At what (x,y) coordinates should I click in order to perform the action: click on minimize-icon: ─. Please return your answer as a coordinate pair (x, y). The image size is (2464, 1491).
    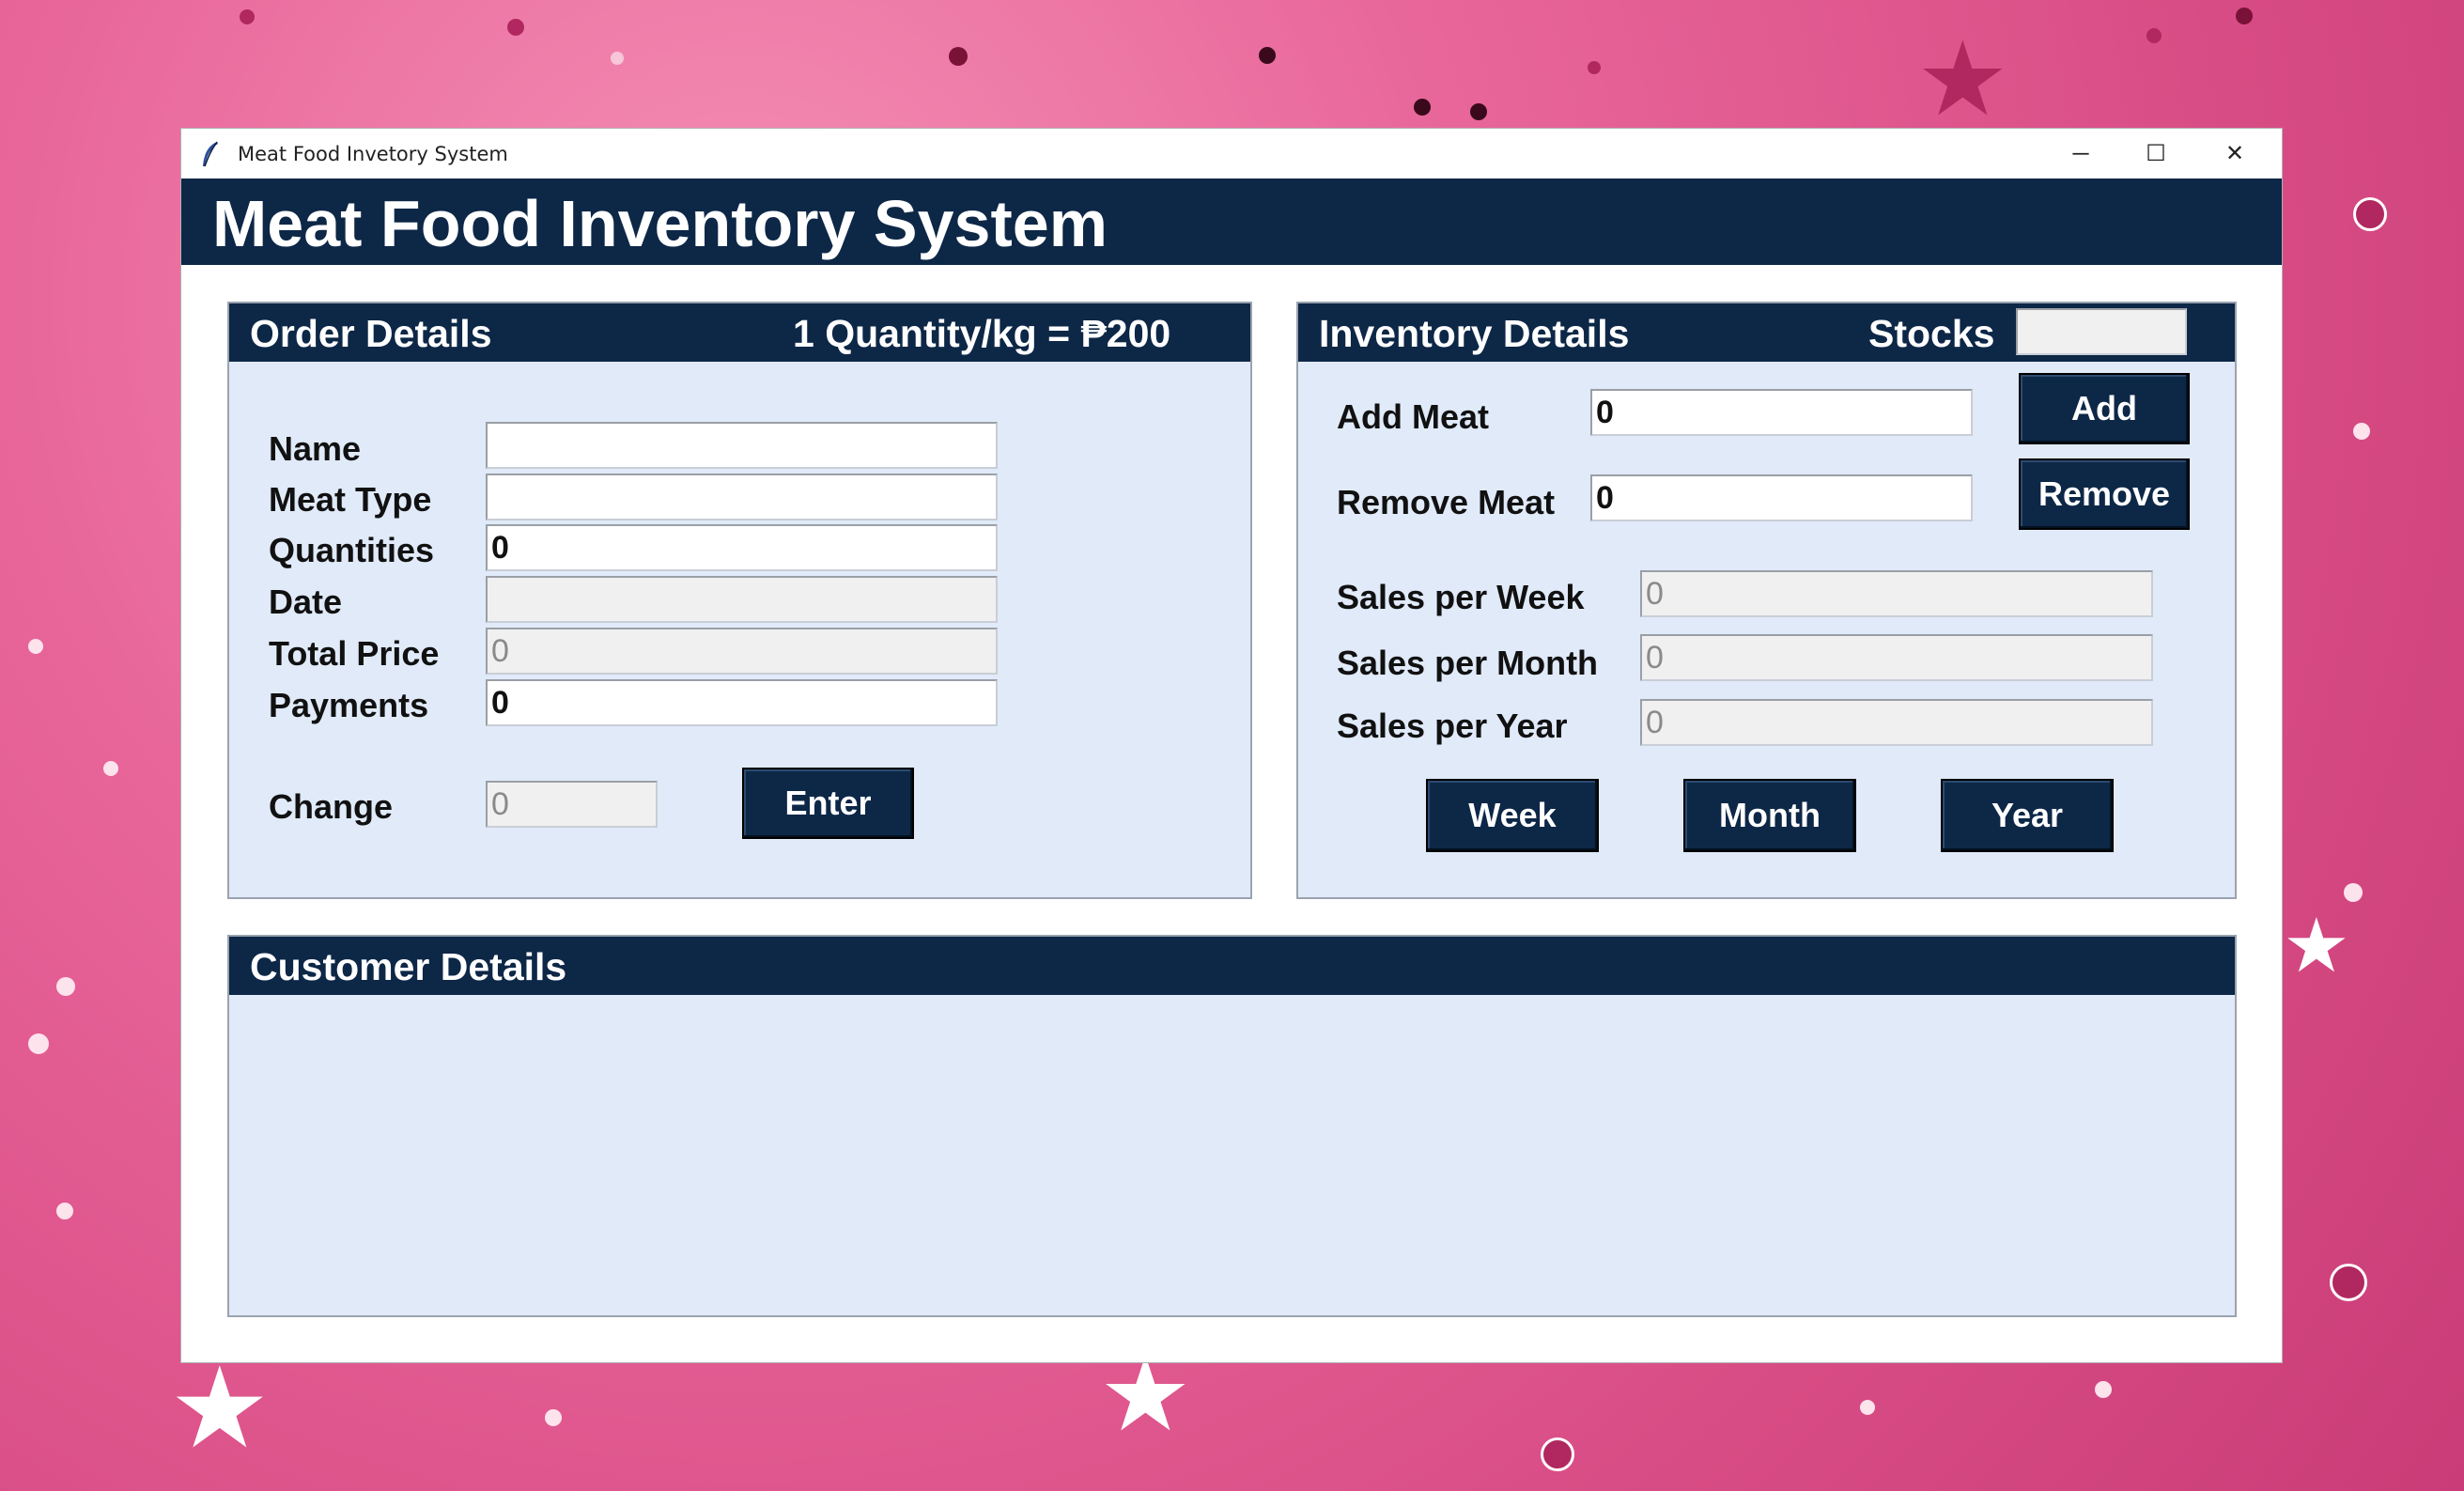
    Looking at the image, I should click on (2080, 153).